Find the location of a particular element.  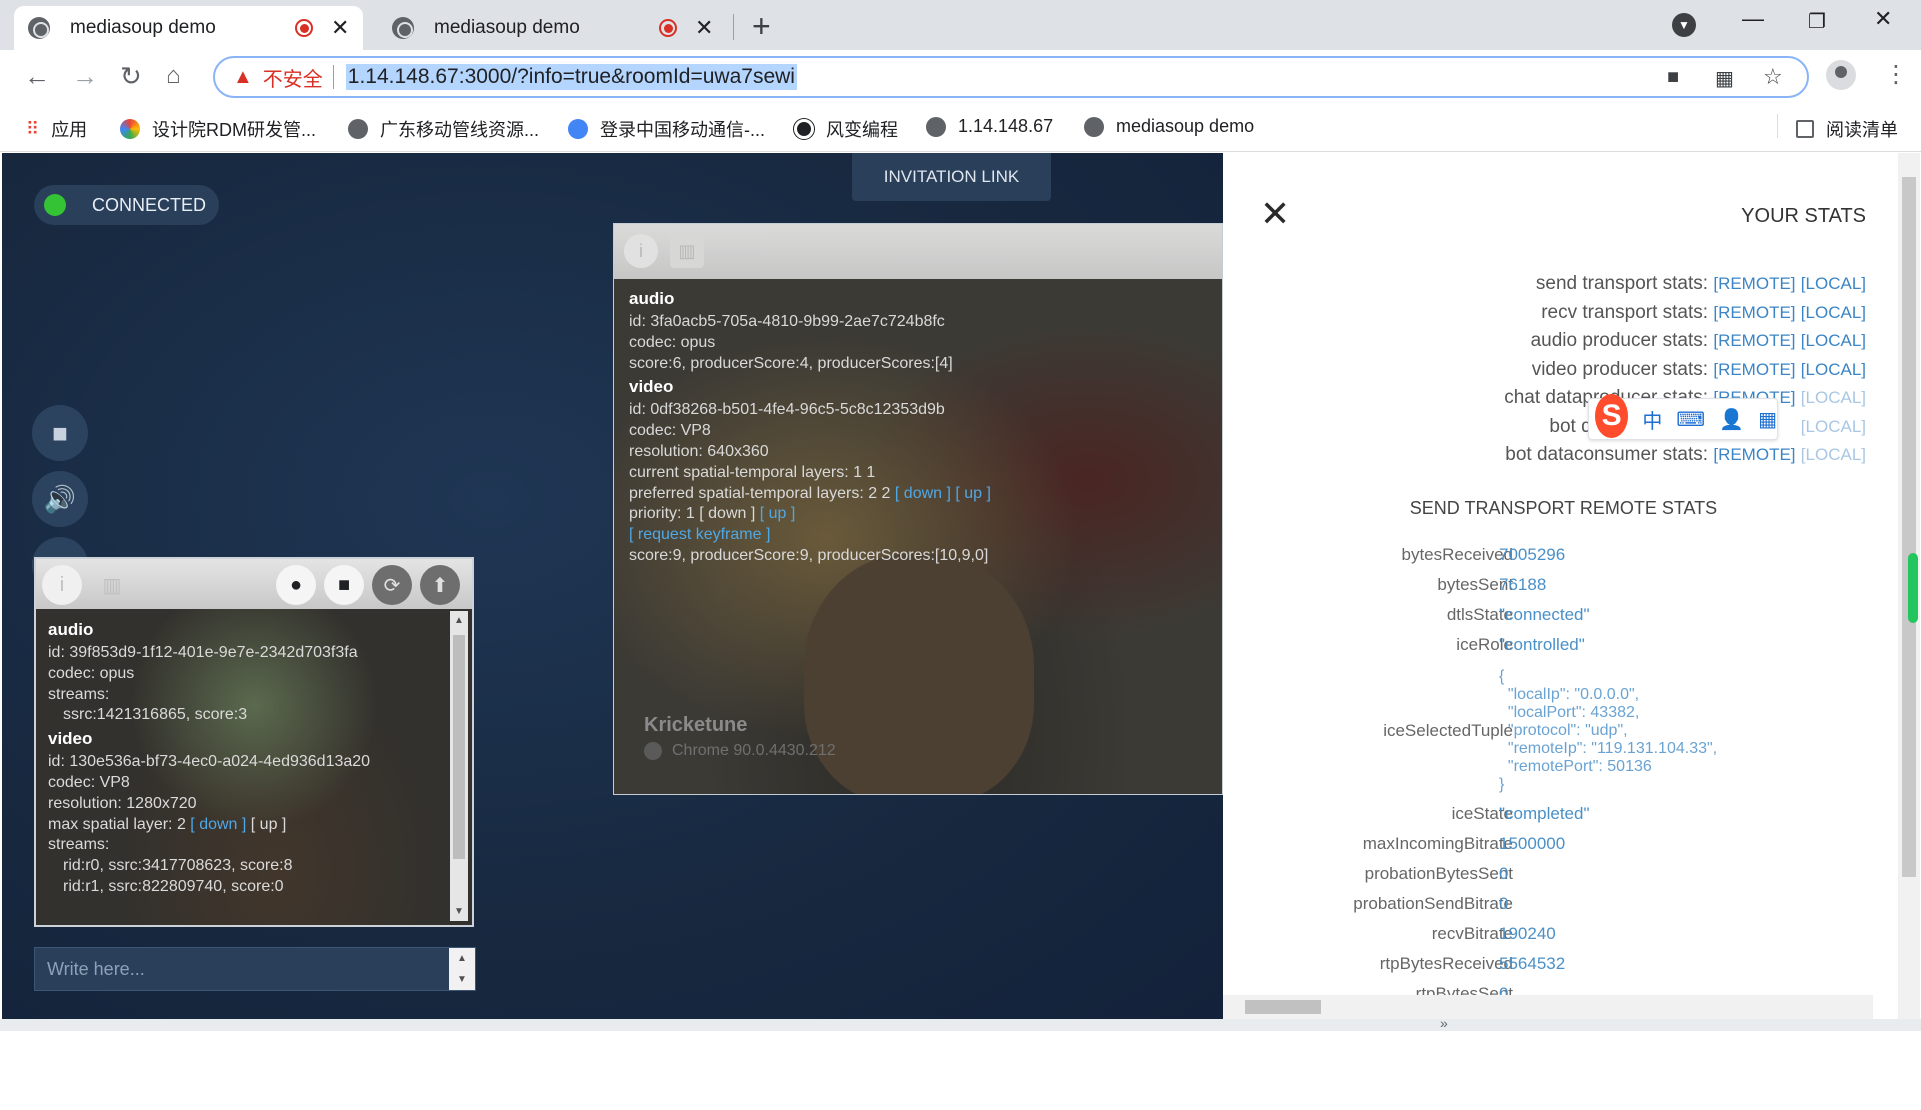

video-stream-r0: rid:r0, ssrc:3417708623, score:8 is located at coordinates (178, 866).